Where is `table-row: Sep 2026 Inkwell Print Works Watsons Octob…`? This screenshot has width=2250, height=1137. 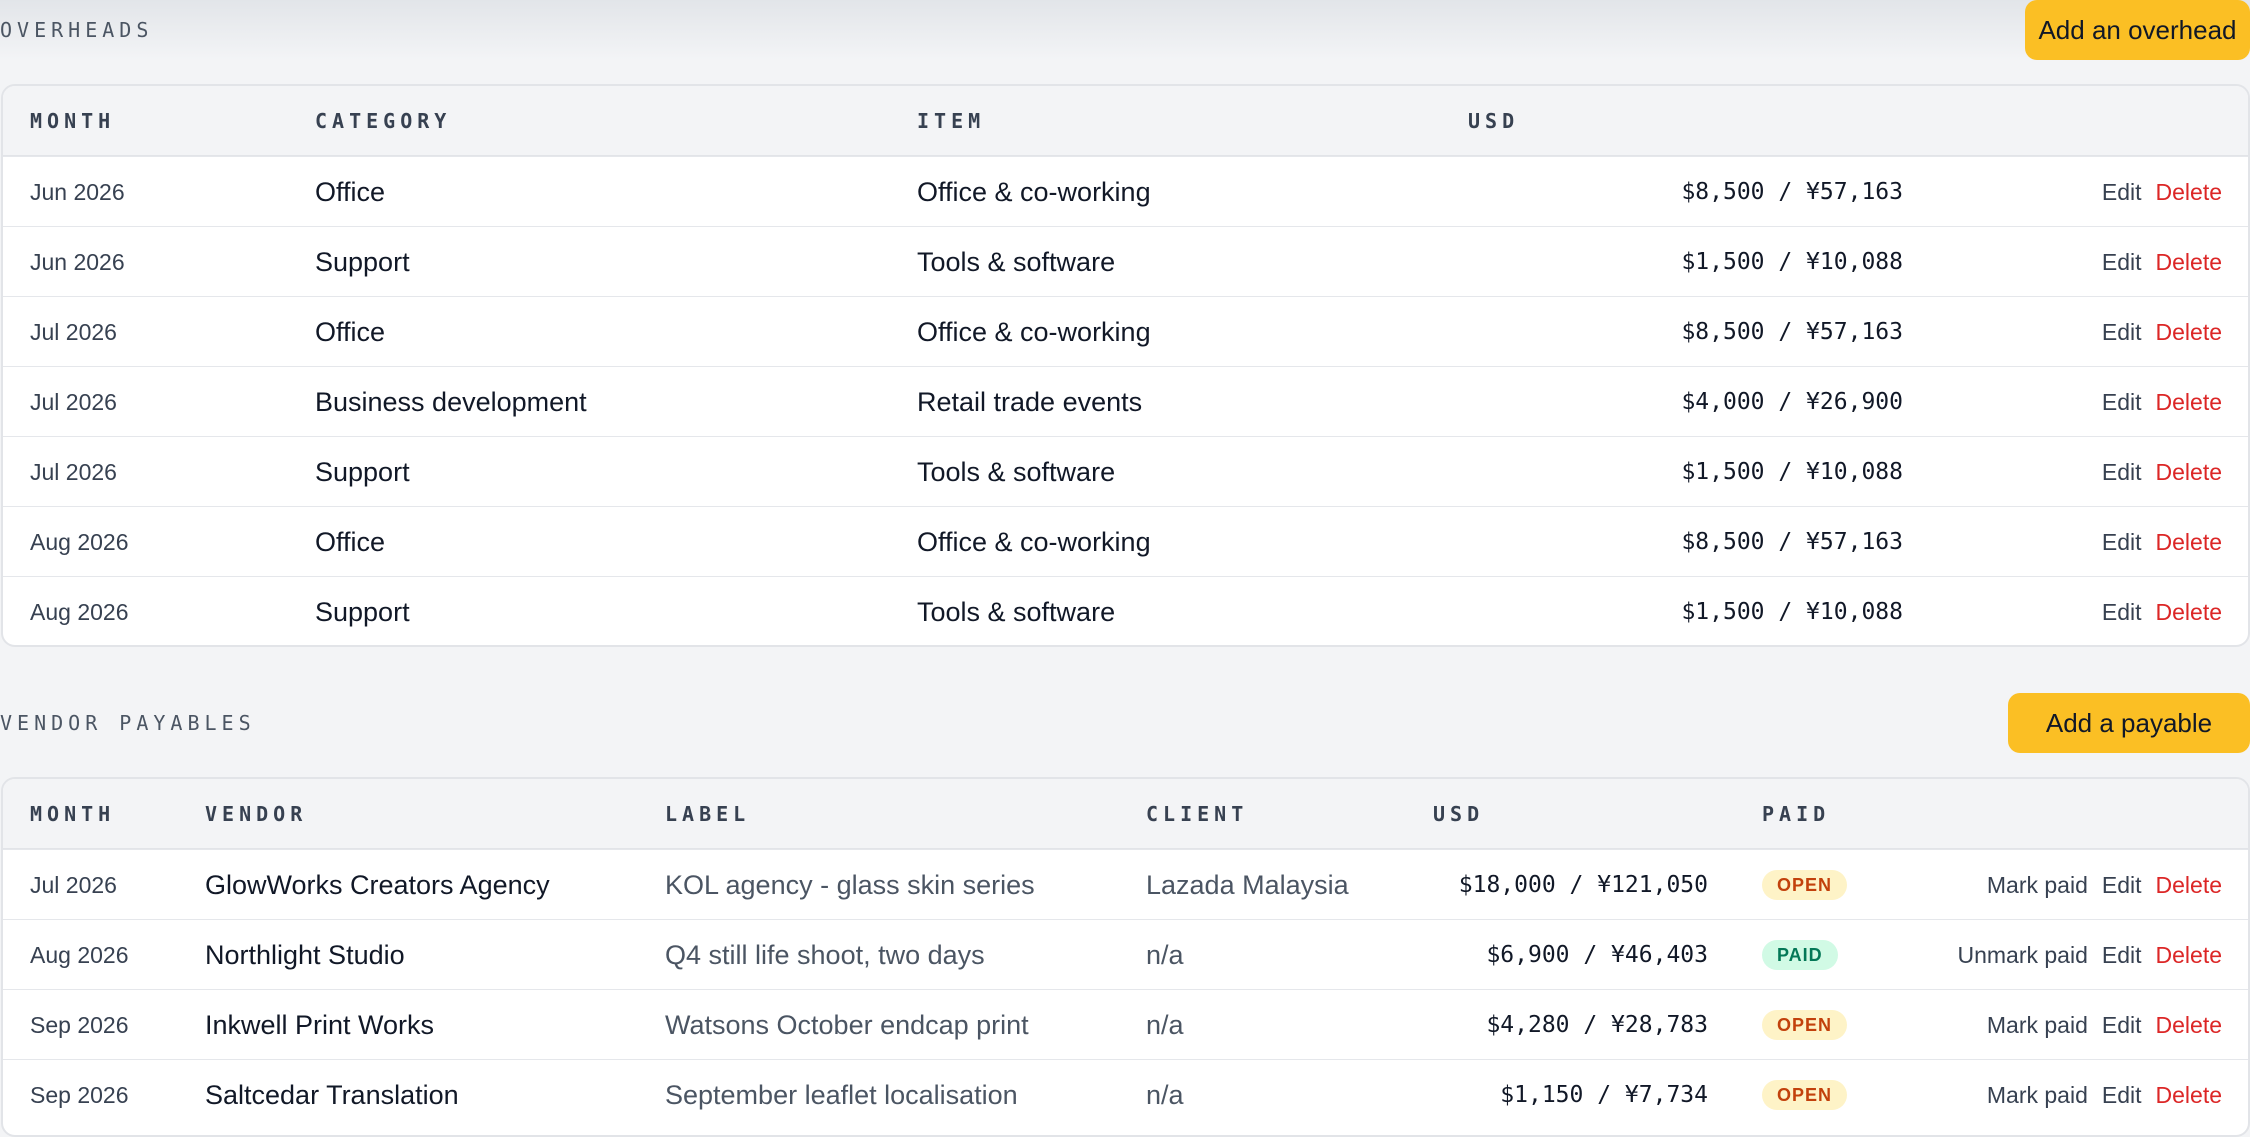 table-row: Sep 2026 Inkwell Print Works Watsons Octob… is located at coordinates (1125, 1024).